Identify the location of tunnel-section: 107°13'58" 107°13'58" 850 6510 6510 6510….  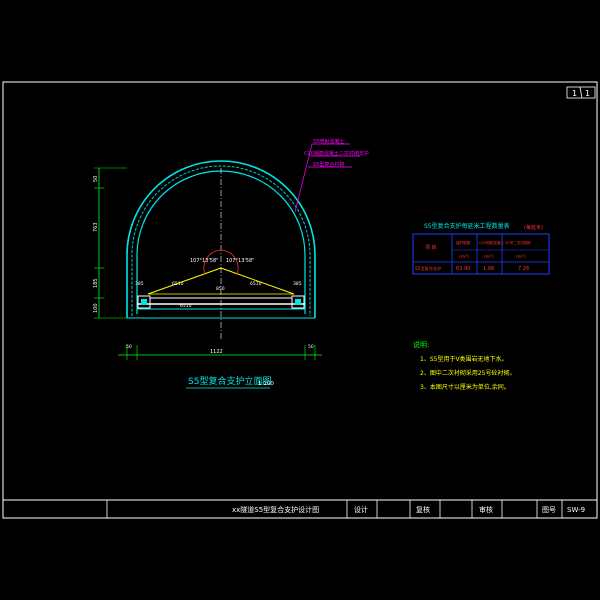
(221, 250).